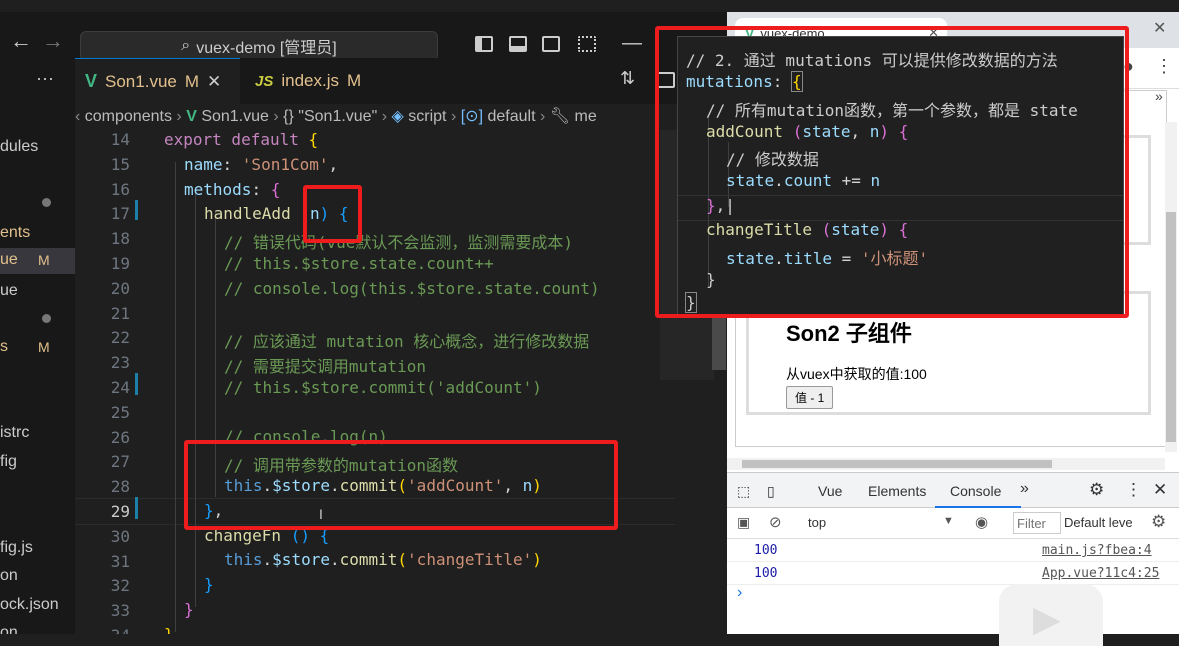 This screenshot has height=646, width=1179. Describe the element at coordinates (53, 41) in the screenshot. I see `forward-arrow-icon: →` at that location.